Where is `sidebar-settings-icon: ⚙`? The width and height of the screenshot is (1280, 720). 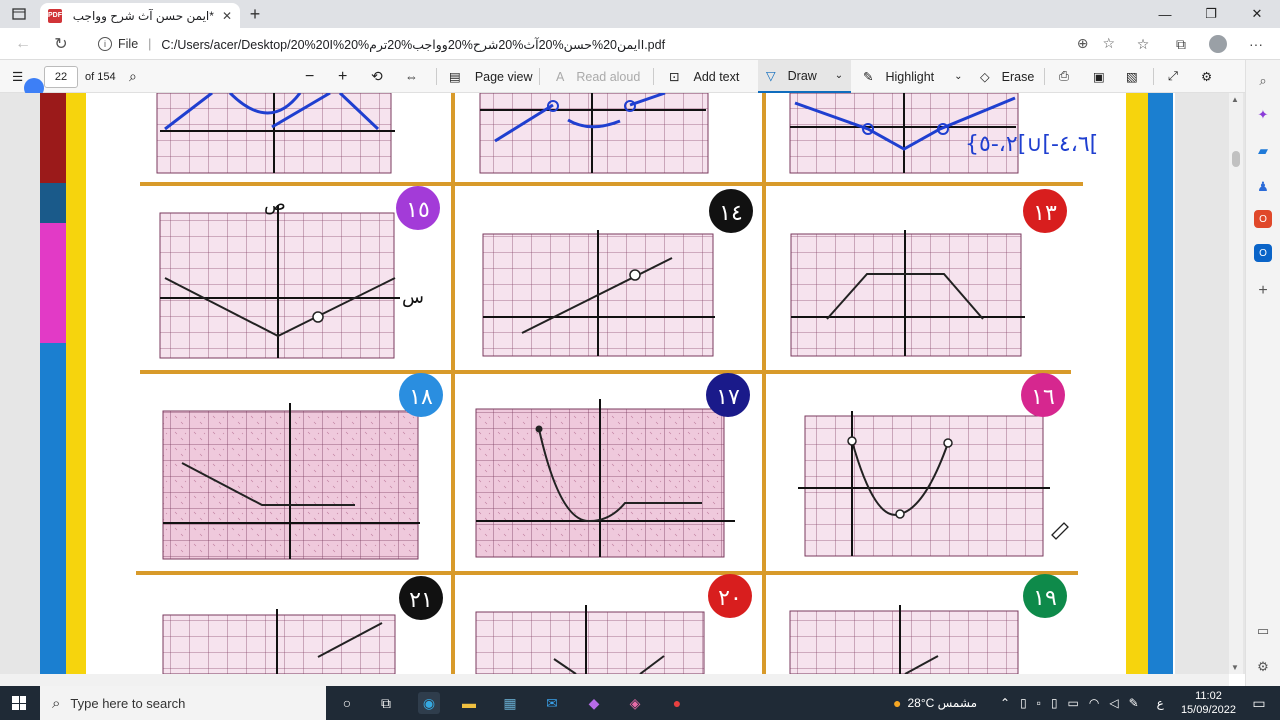 sidebar-settings-icon: ⚙ is located at coordinates (1263, 667).